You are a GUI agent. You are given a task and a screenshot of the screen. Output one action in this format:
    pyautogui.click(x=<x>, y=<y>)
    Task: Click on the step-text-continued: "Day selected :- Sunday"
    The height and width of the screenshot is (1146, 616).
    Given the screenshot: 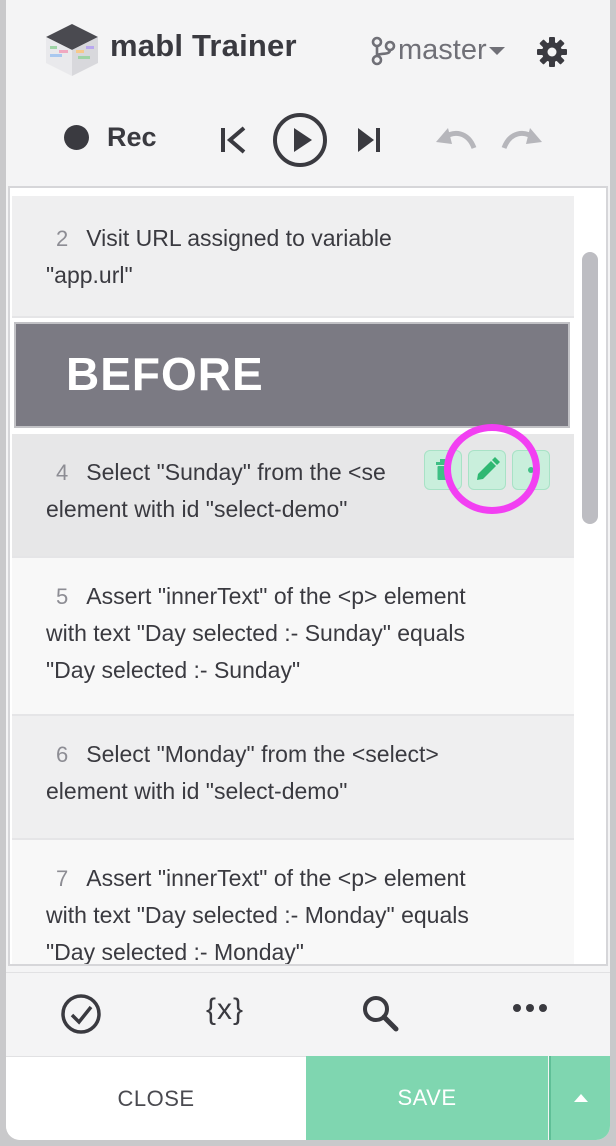 What is the action you would take?
    pyautogui.click(x=173, y=670)
    